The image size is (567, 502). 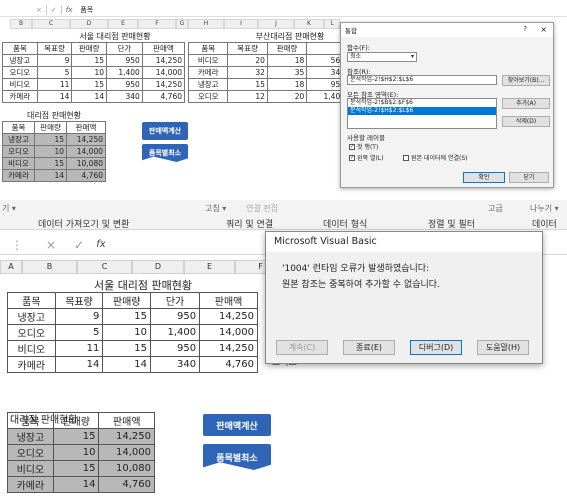 What do you see at coordinates (86, 10) in the screenshot?
I see `formula-input: 품목` at bounding box center [86, 10].